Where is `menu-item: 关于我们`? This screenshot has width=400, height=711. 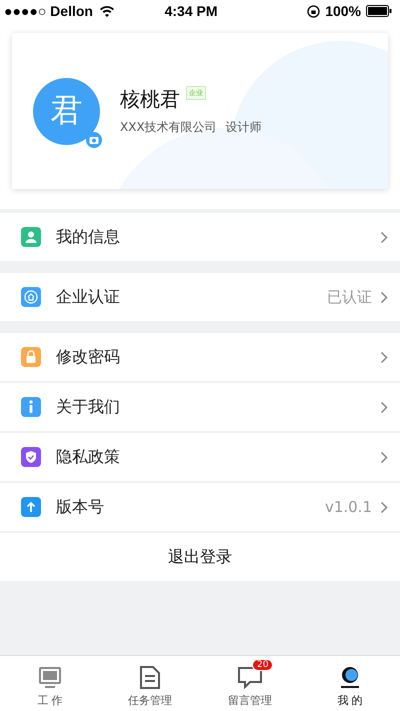
menu-item: 关于我们 is located at coordinates (200, 407).